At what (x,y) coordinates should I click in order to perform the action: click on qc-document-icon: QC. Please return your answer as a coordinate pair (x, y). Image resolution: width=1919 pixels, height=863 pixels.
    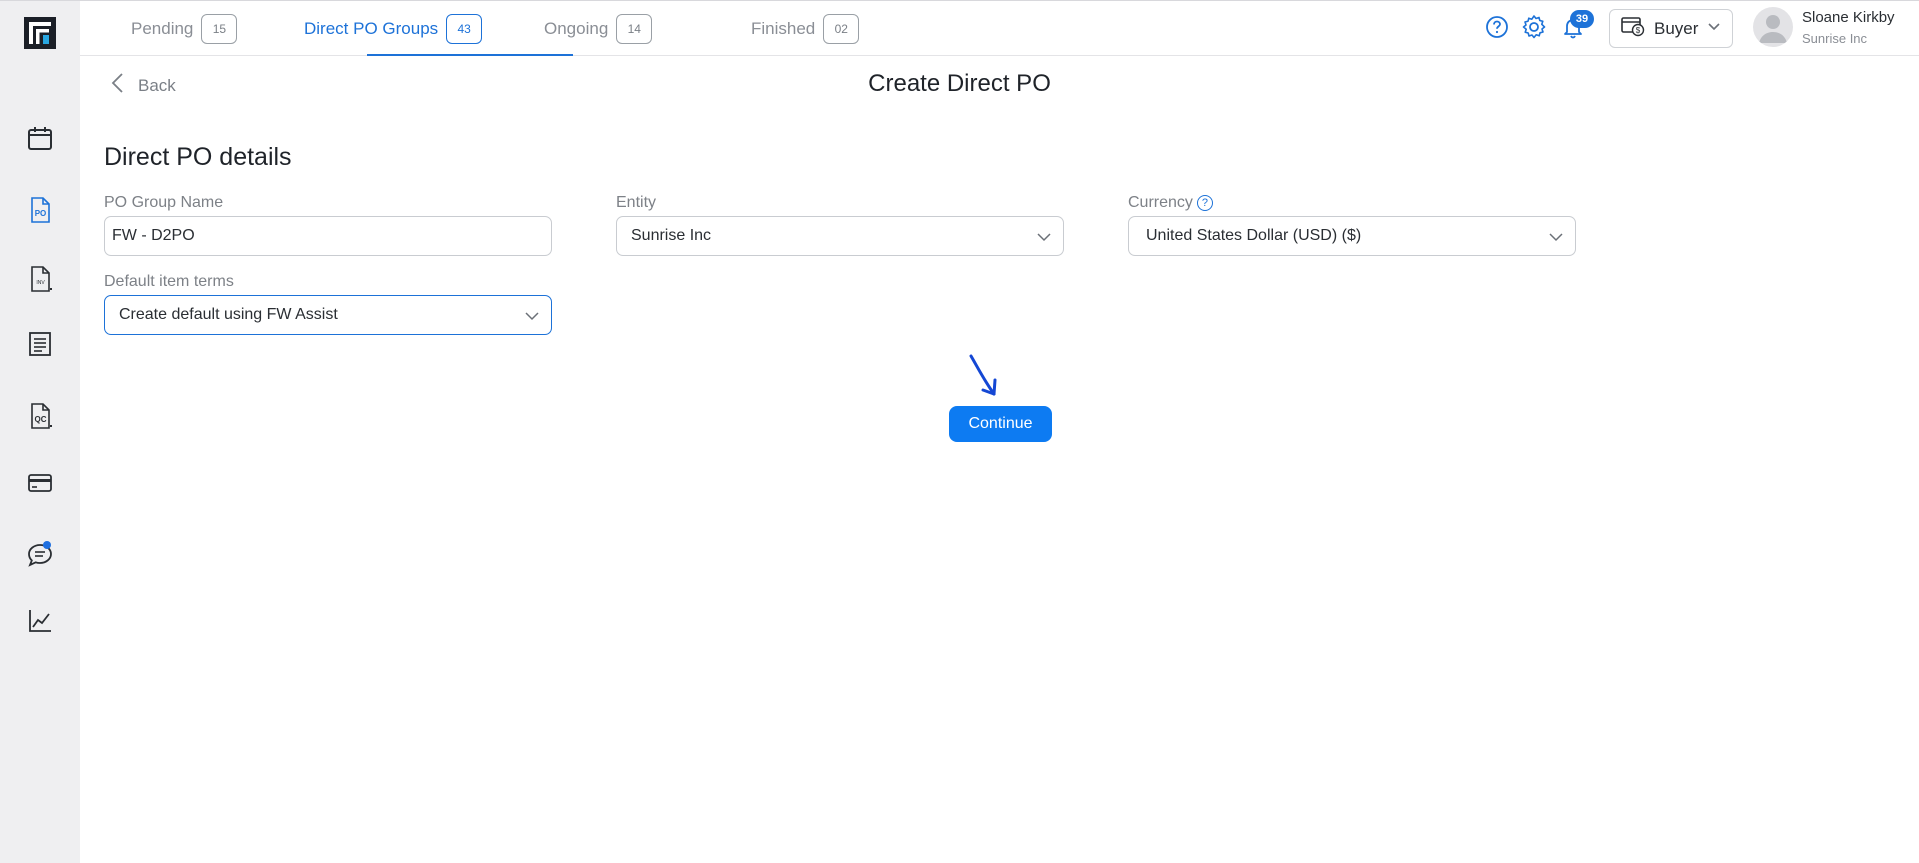
    Looking at the image, I should click on (40, 416).